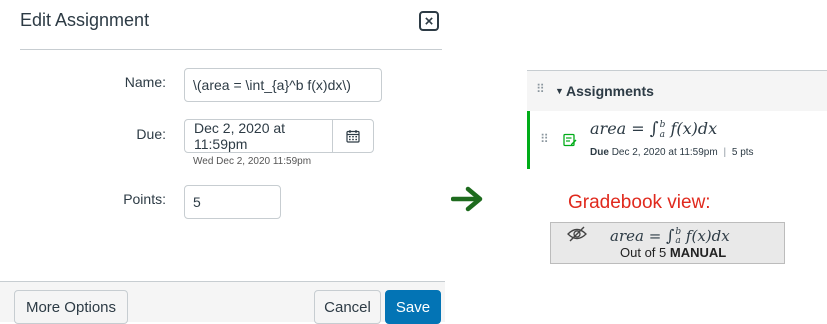 Image resolution: width=827 pixels, height=324 pixels. I want to click on gradebook-title: area = ∫ b a f(x)dx, so click(670, 236).